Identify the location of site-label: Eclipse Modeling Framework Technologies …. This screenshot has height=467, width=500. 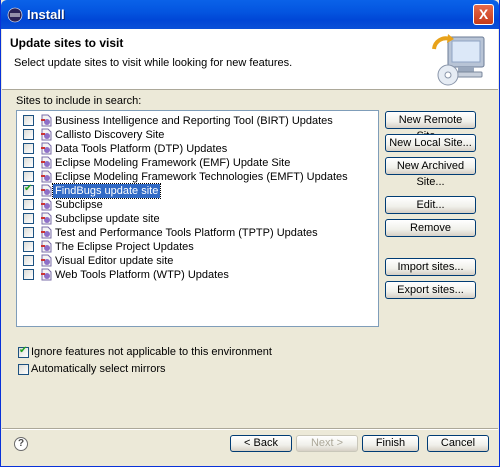
(201, 177).